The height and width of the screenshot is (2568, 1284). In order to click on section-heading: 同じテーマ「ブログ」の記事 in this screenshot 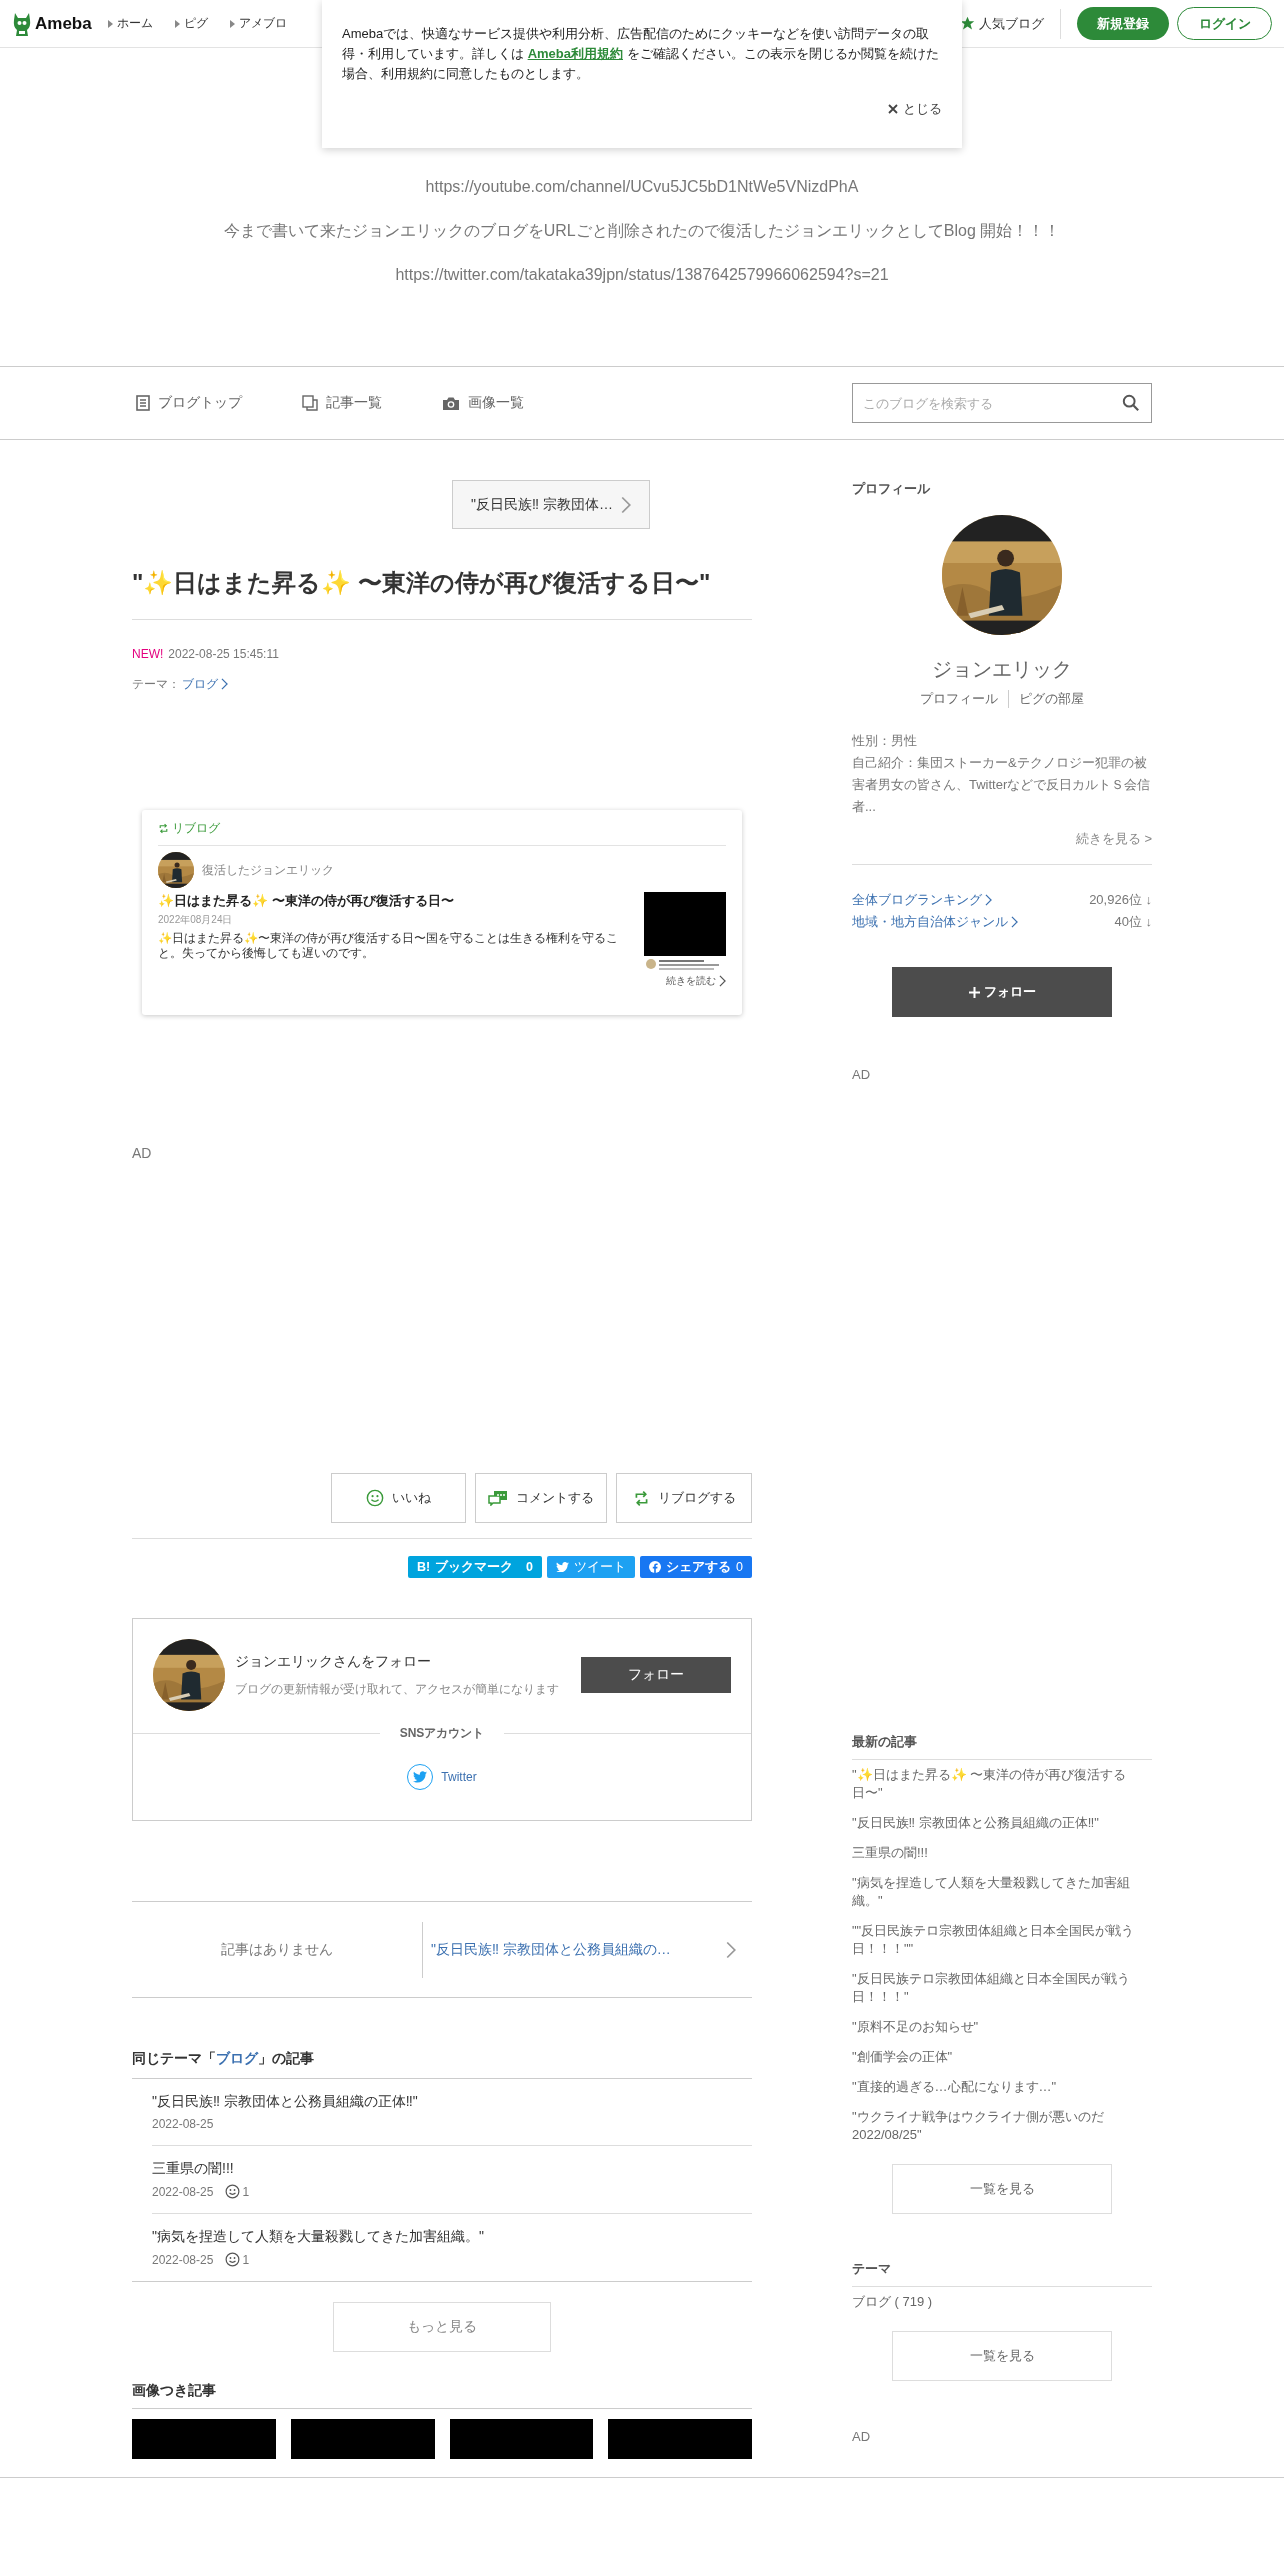, I will do `click(442, 2064)`.